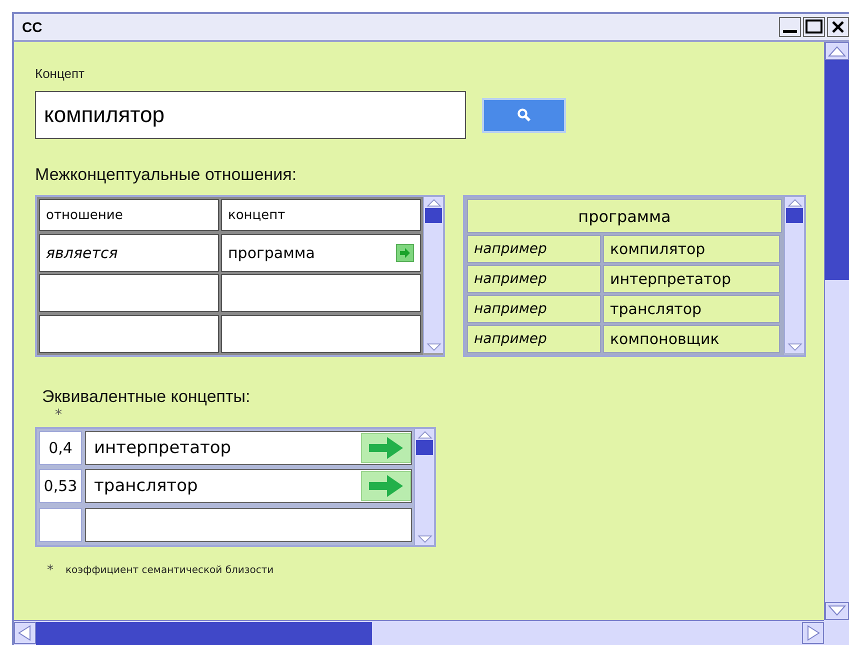 Image resolution: width=849 pixels, height=645 pixels. I want to click on concept-cell: транслятор, so click(691, 309).